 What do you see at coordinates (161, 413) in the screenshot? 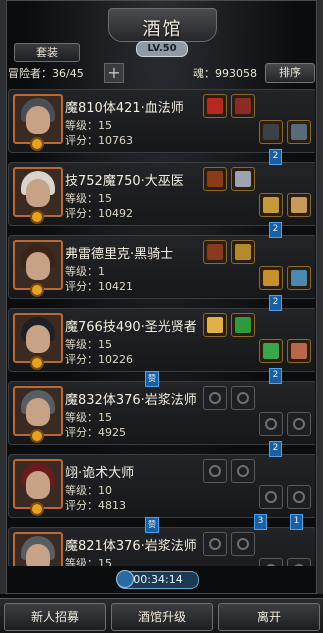
I see `hero-card: 魔832体376·岩浆法师 等级：15 评分：4925` at bounding box center [161, 413].